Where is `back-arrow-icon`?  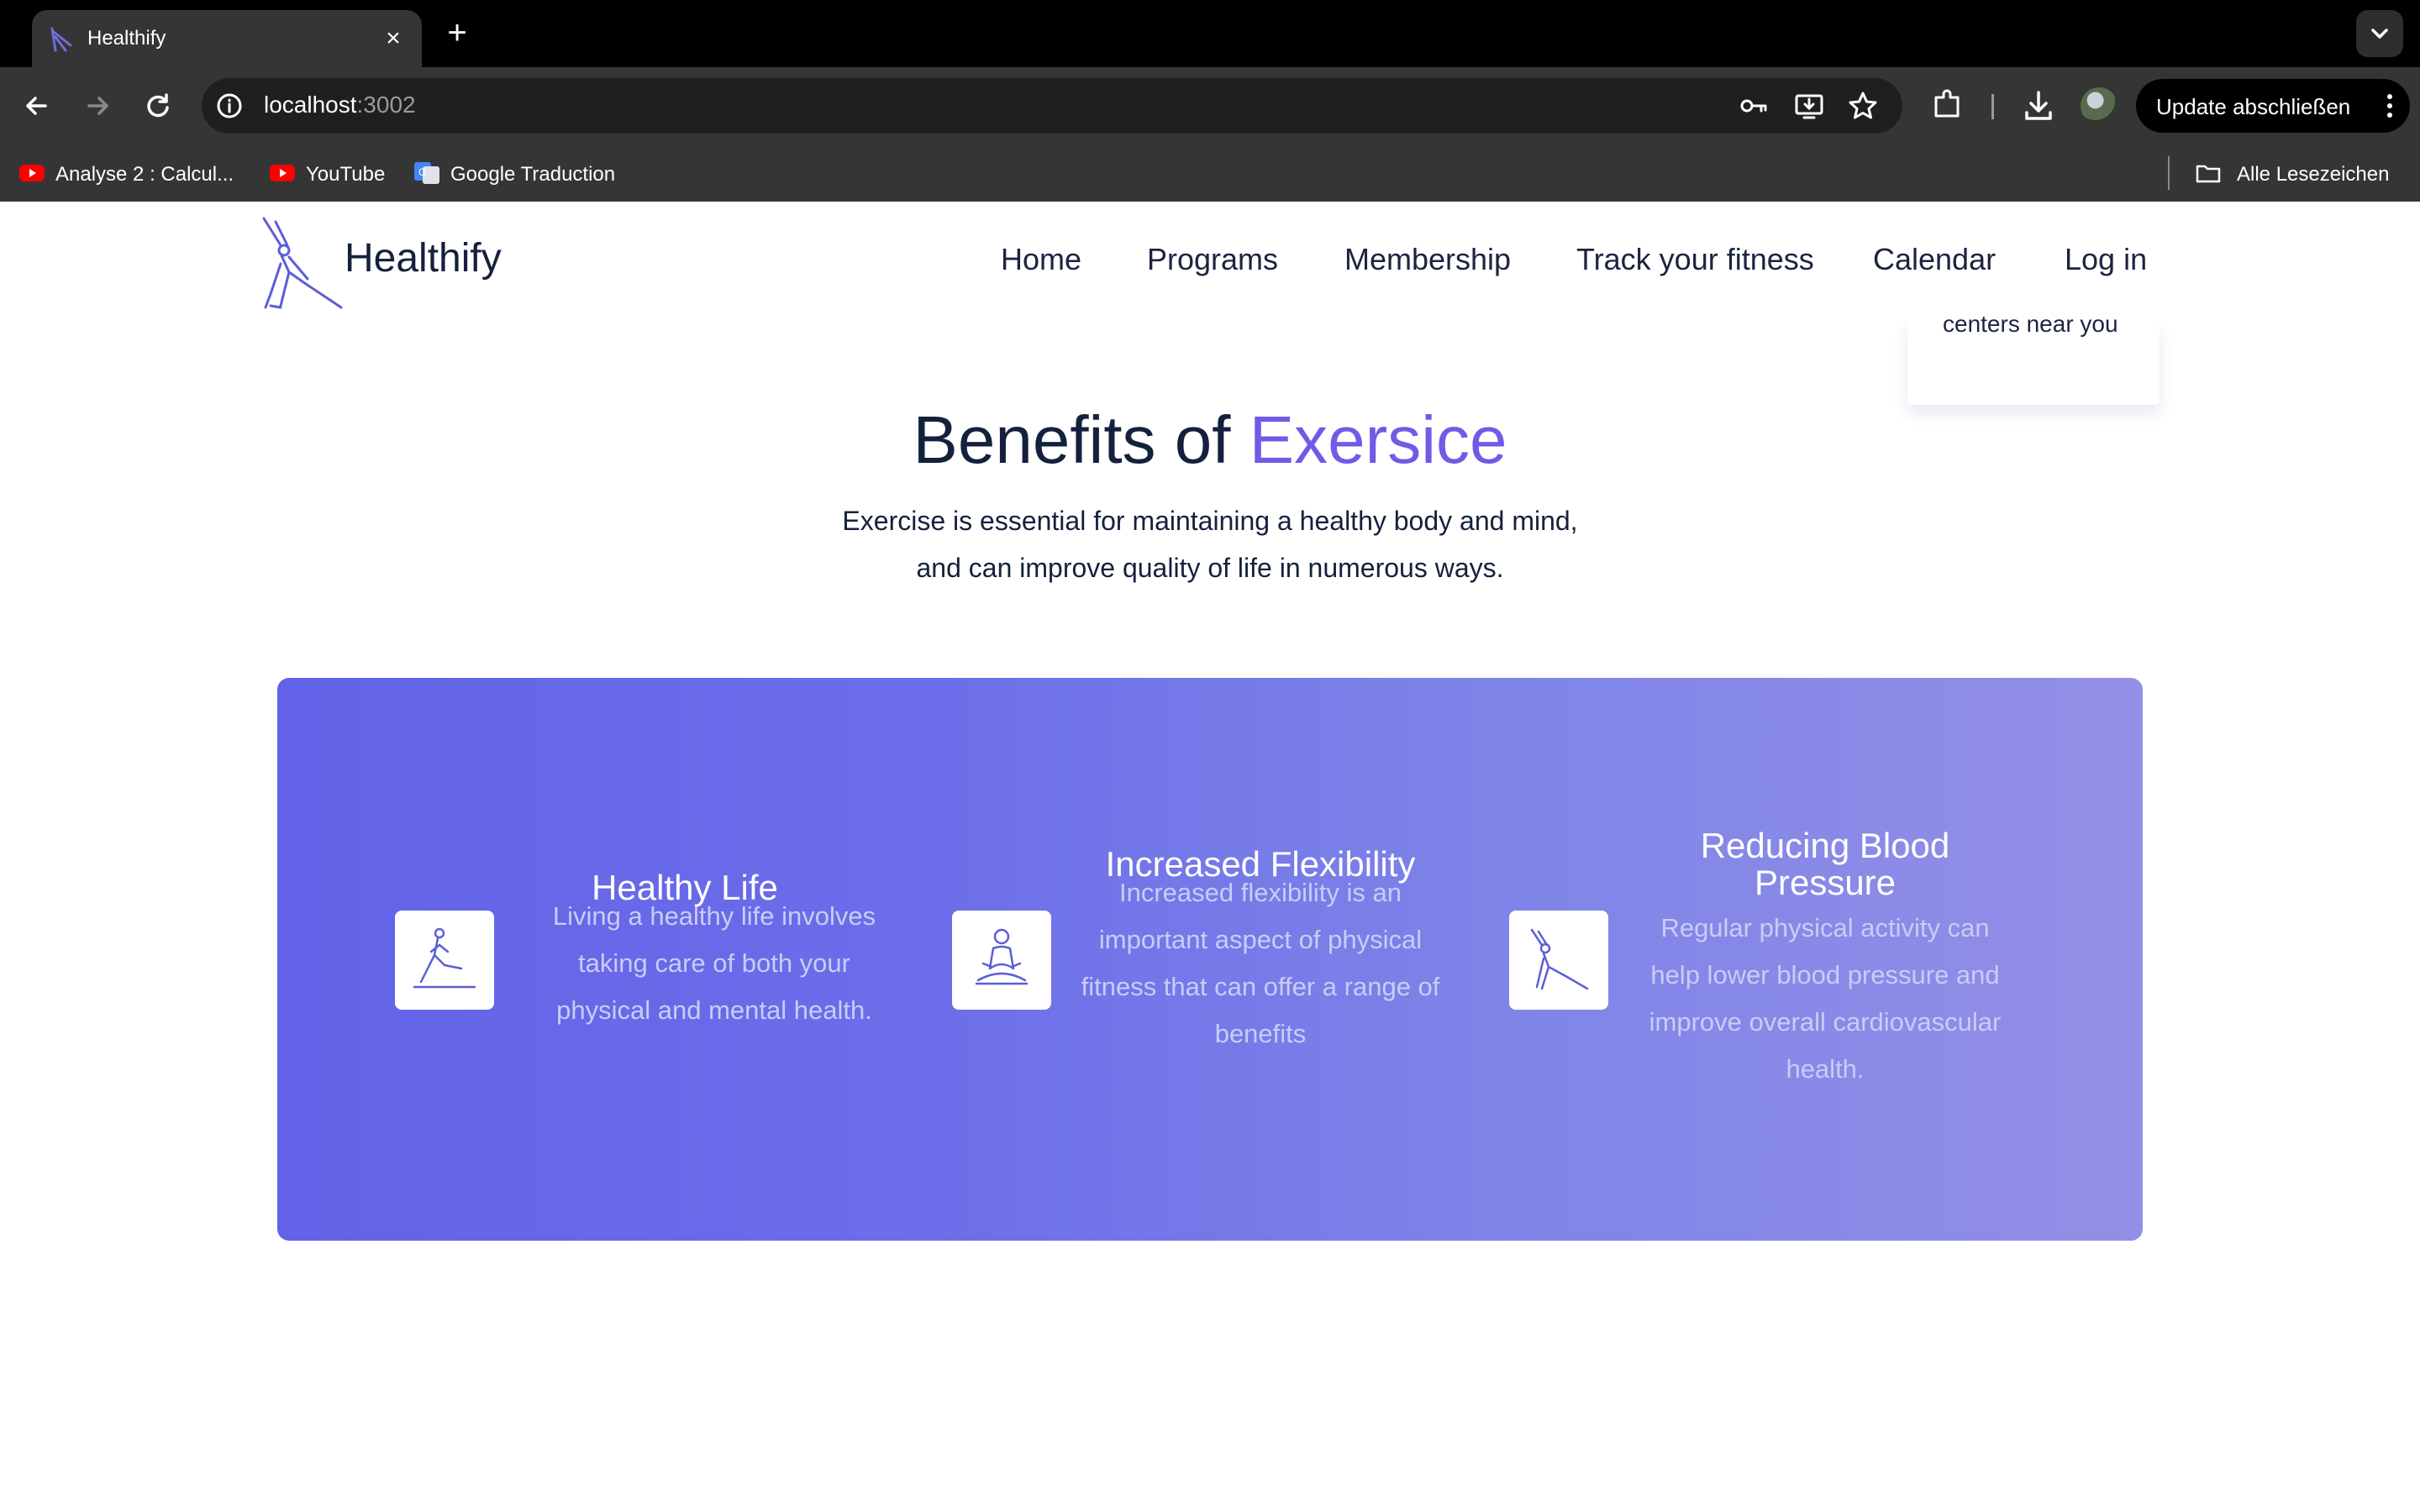 back-arrow-icon is located at coordinates (37, 106).